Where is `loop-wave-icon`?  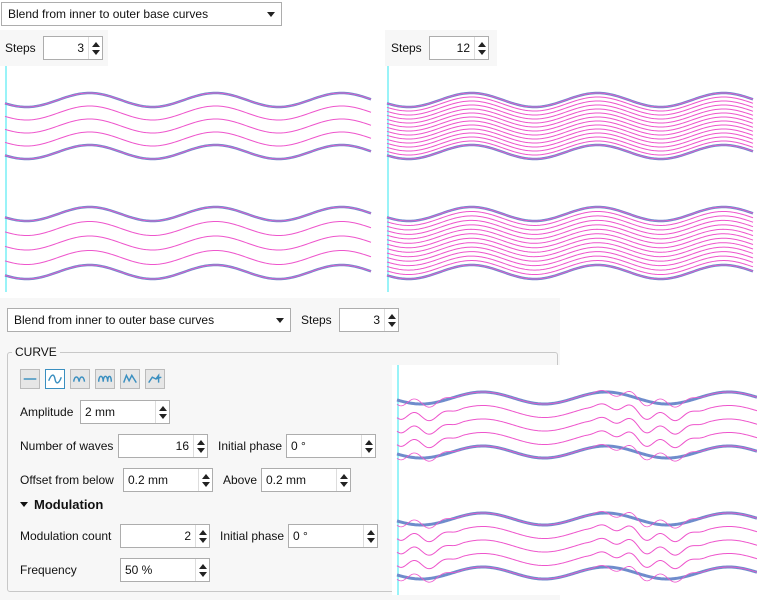
loop-wave-icon is located at coordinates (105, 378).